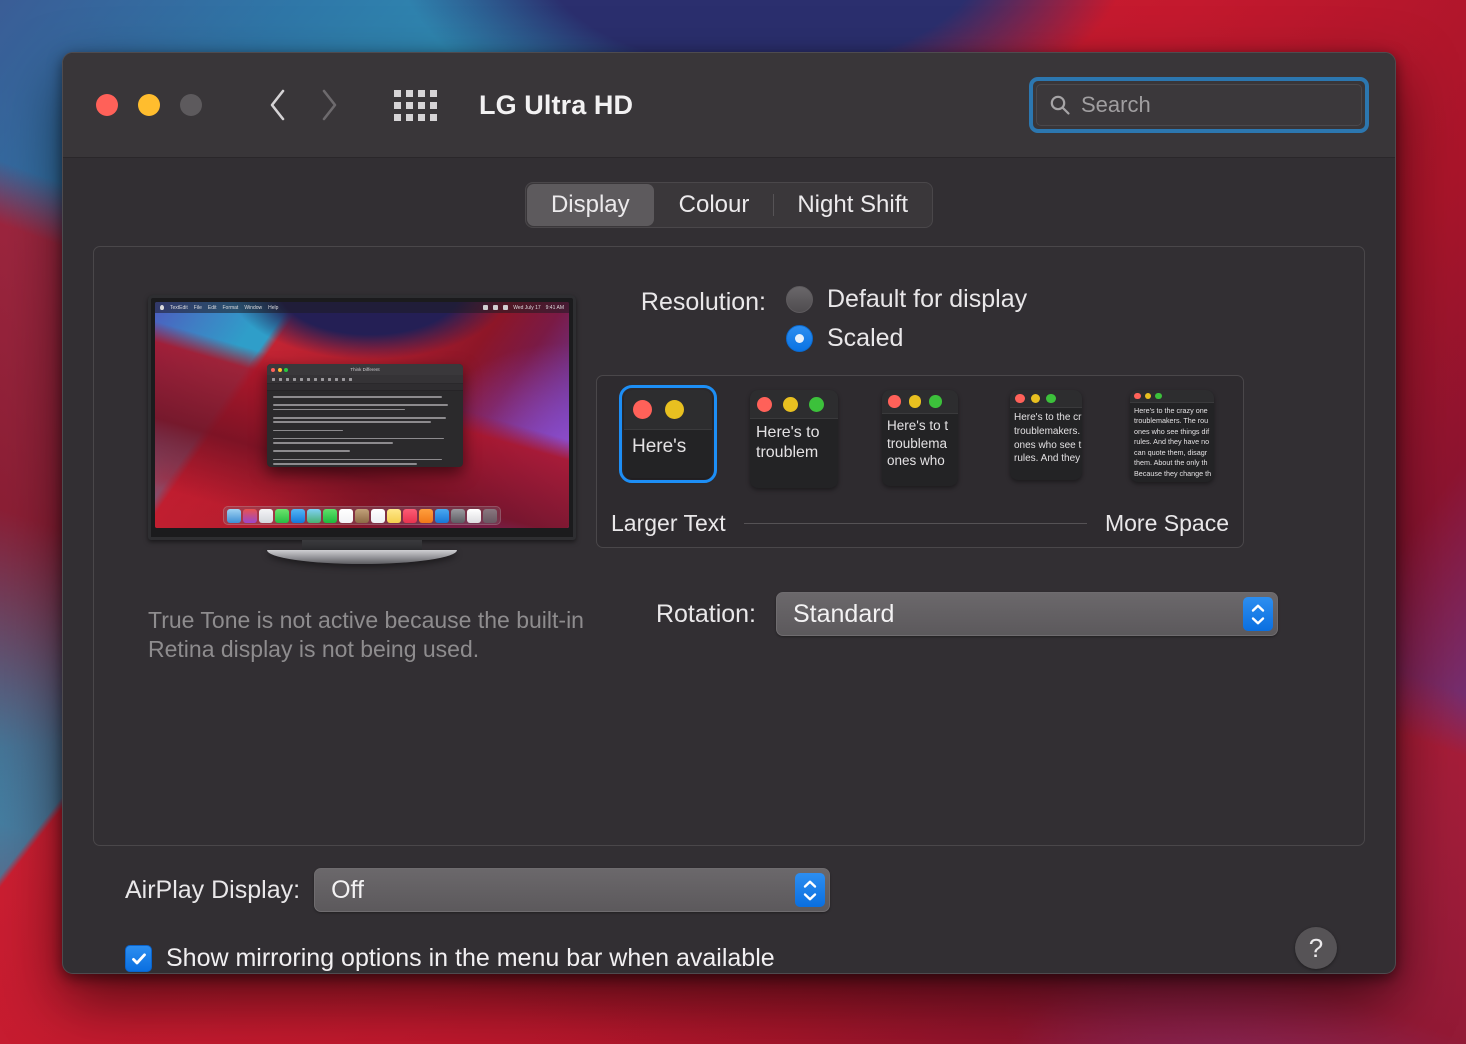 This screenshot has width=1466, height=1044. What do you see at coordinates (527, 307) in the screenshot?
I see `preview-menubar-date: Wed July 17` at bounding box center [527, 307].